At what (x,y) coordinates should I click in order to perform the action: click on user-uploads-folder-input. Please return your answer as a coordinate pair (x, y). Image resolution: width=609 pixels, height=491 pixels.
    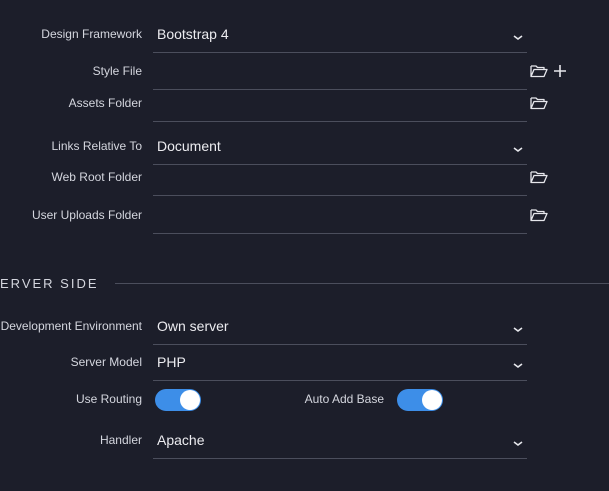
    Looking at the image, I should click on (340, 214).